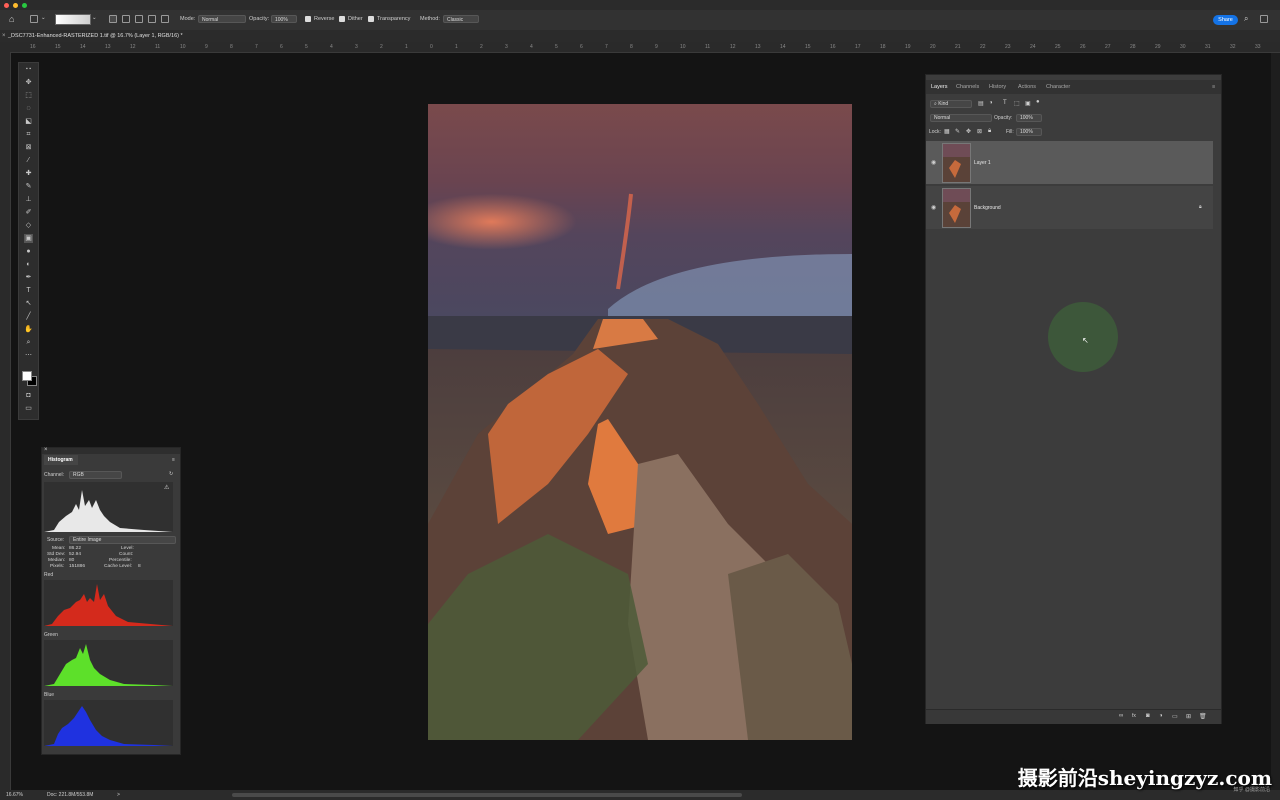 The width and height of the screenshot is (1280, 800). I want to click on link-layers-icon: ∞, so click(1121, 716).